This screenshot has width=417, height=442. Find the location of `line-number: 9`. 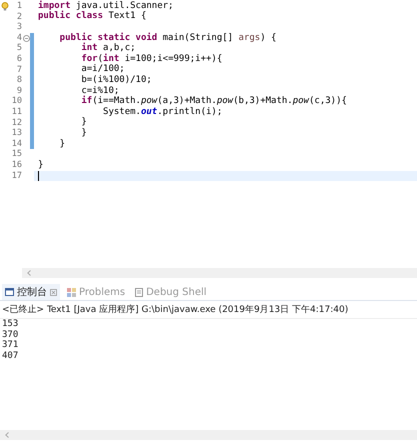

line-number: 9 is located at coordinates (19, 91).